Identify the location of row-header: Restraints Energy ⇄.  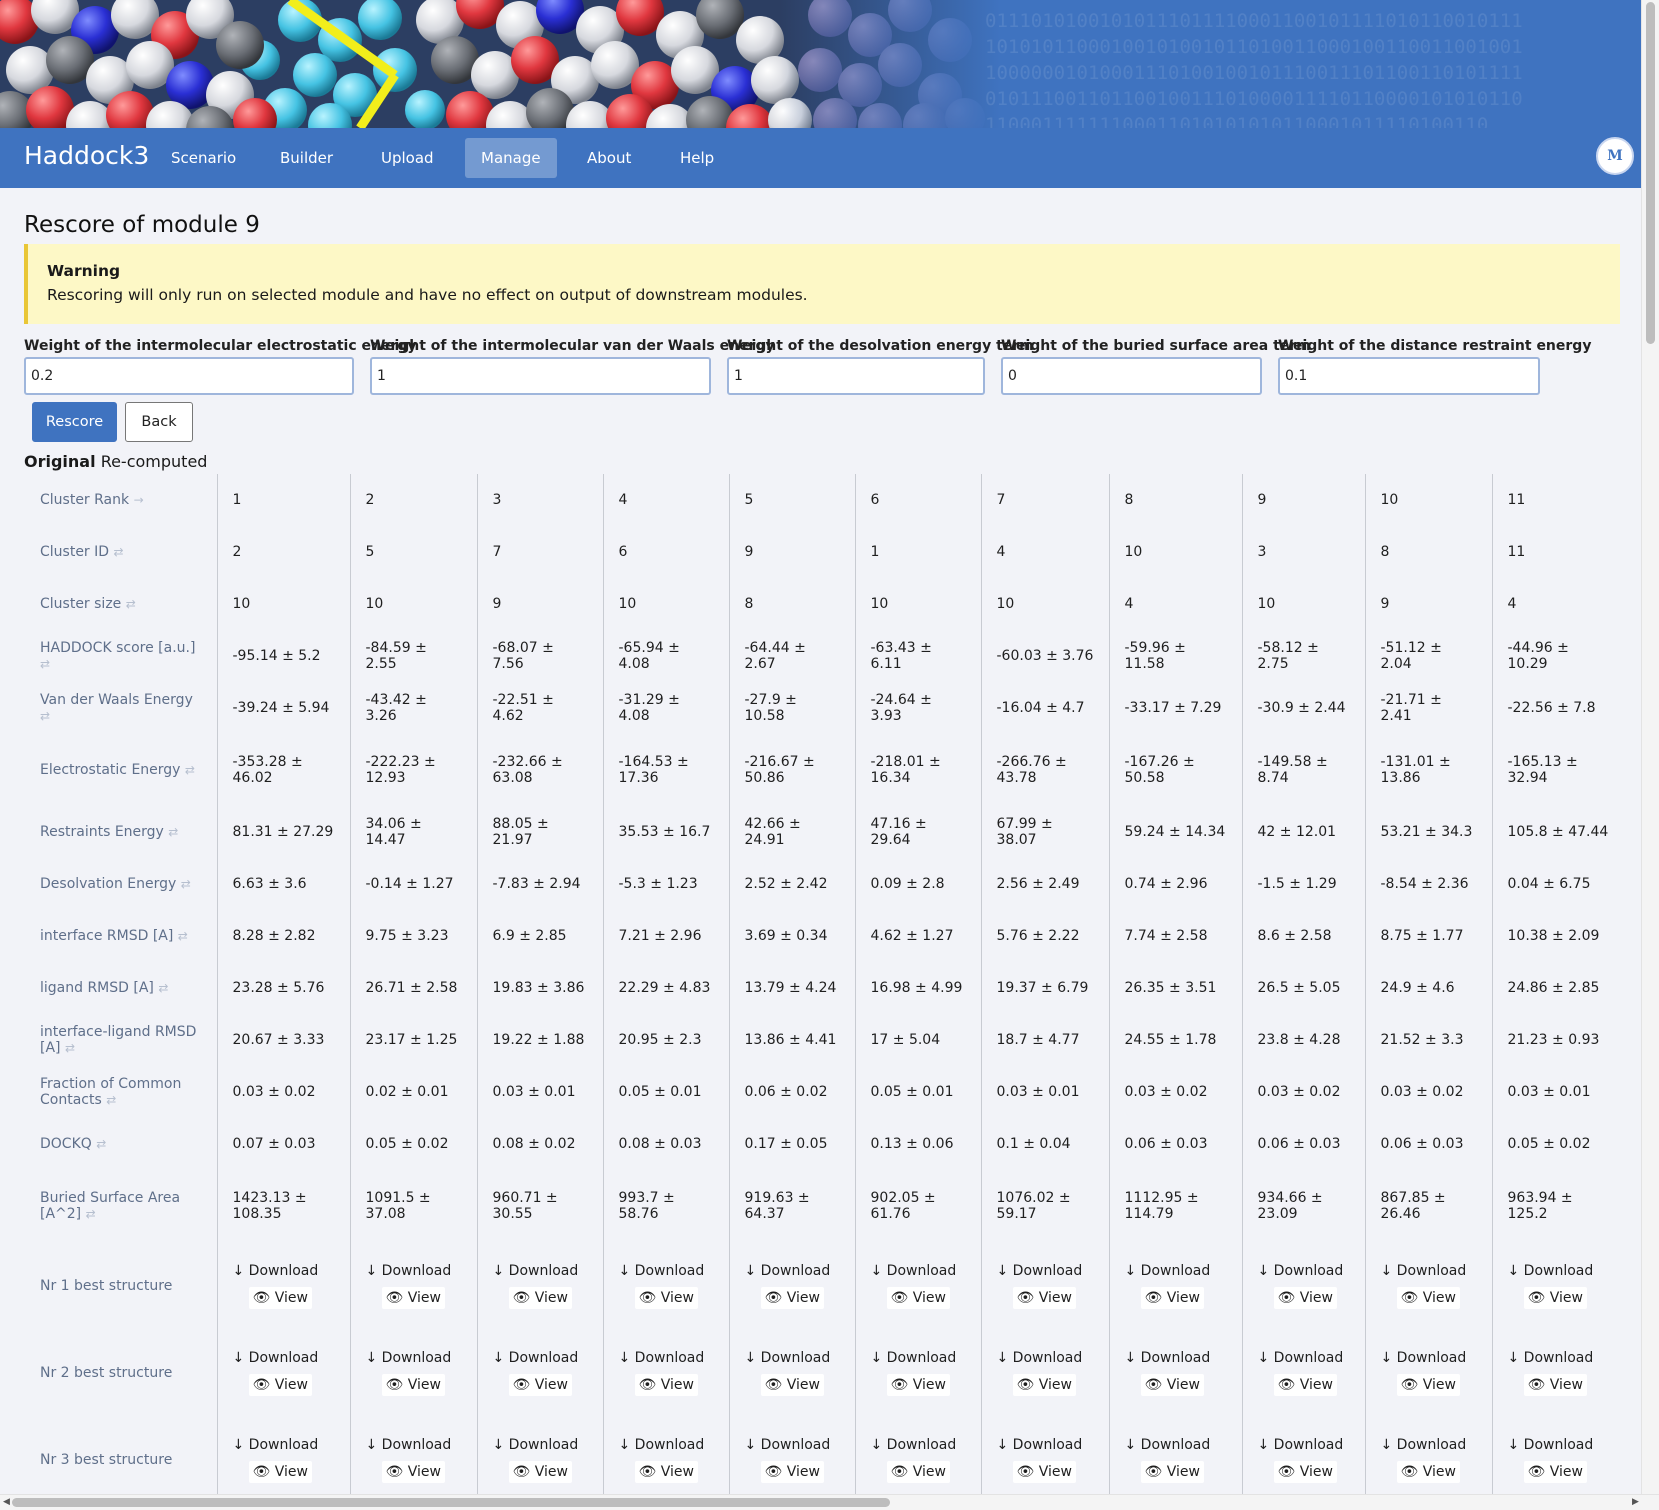
(120, 832).